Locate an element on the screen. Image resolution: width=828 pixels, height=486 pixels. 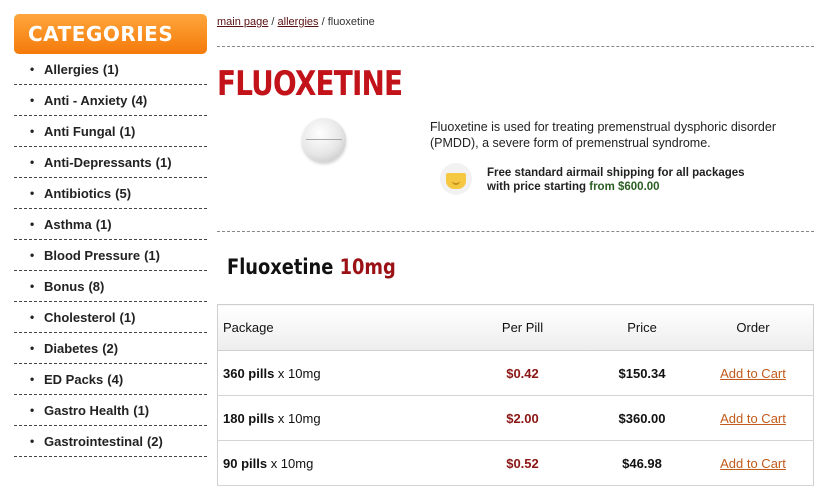
per-pill-cell: $0.52 is located at coordinates (522, 463).